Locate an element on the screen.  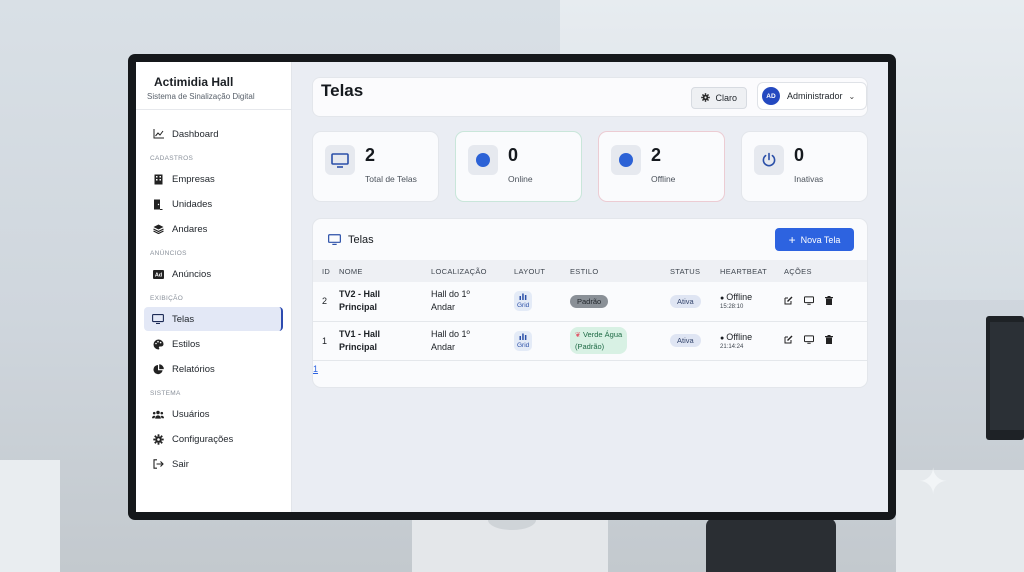
stat-card-offline: 2 Offline is located at coordinates (661, 166).